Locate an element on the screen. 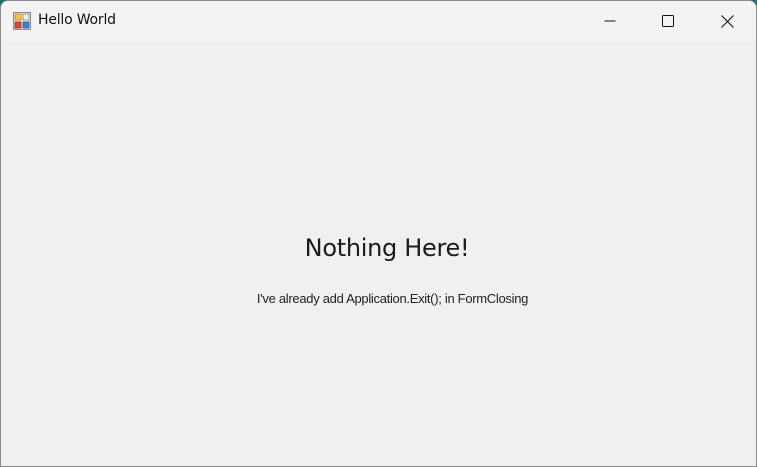 This screenshot has width=757, height=467. maximize-button is located at coordinates (668, 21).